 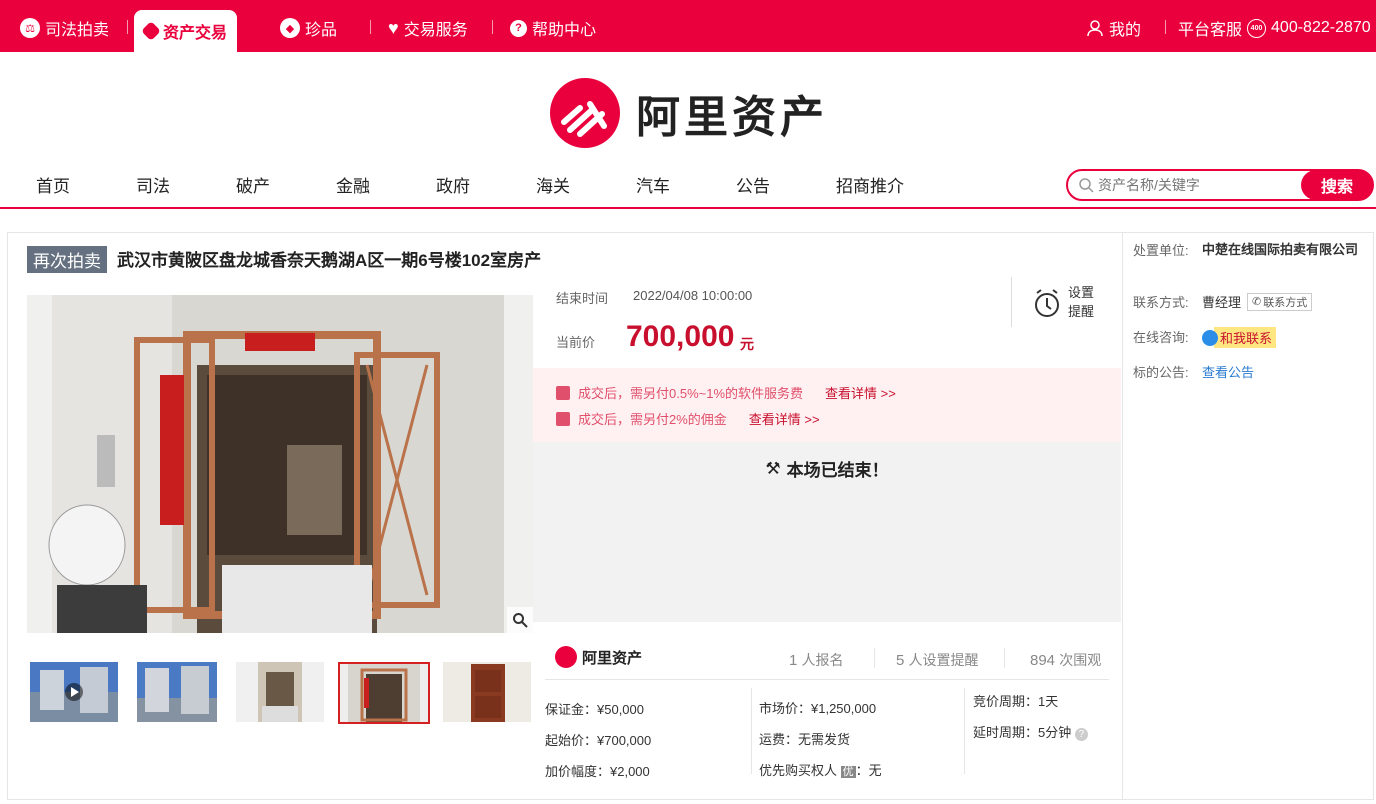 I want to click on topbar-customer-service: 平台客服 400 400-822-2870, so click(x=1274, y=28).